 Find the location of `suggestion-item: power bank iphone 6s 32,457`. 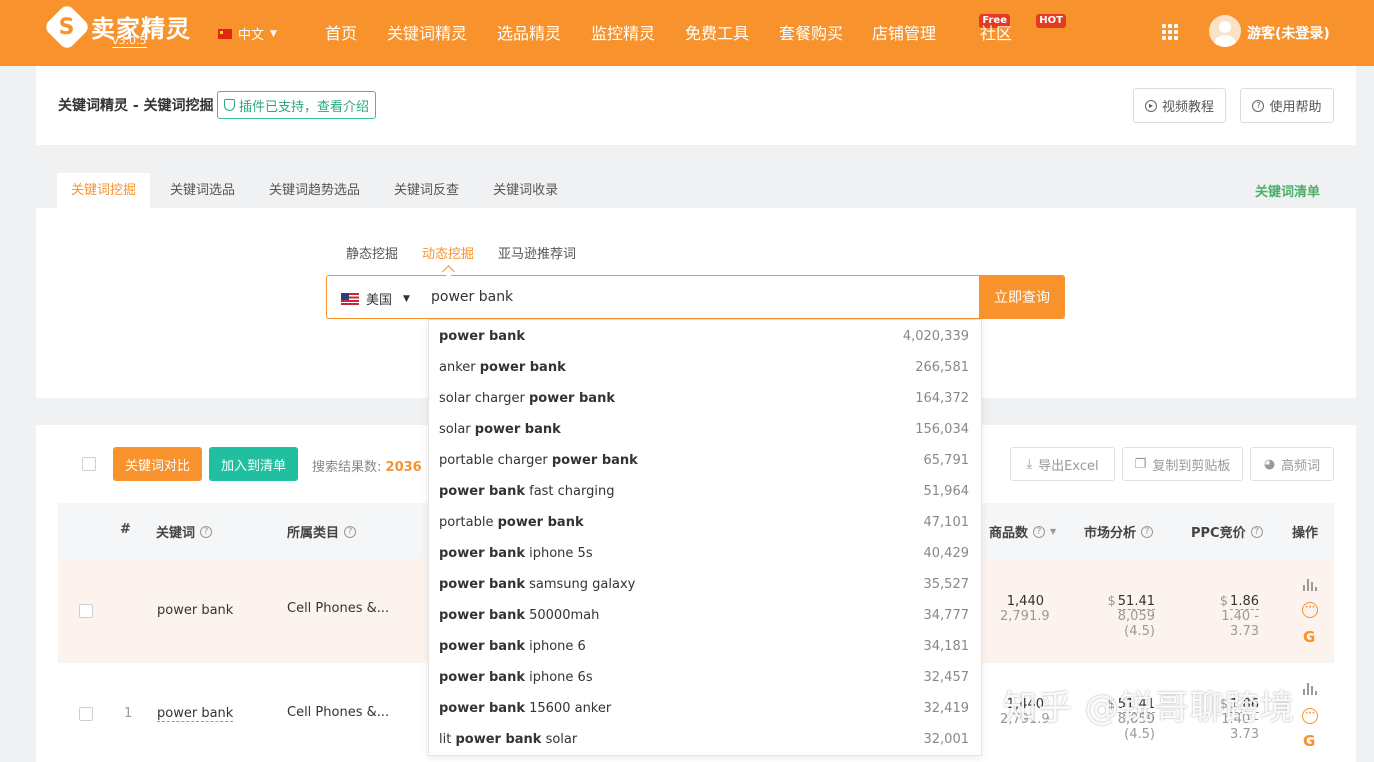

suggestion-item: power bank iphone 6s 32,457 is located at coordinates (704, 678).